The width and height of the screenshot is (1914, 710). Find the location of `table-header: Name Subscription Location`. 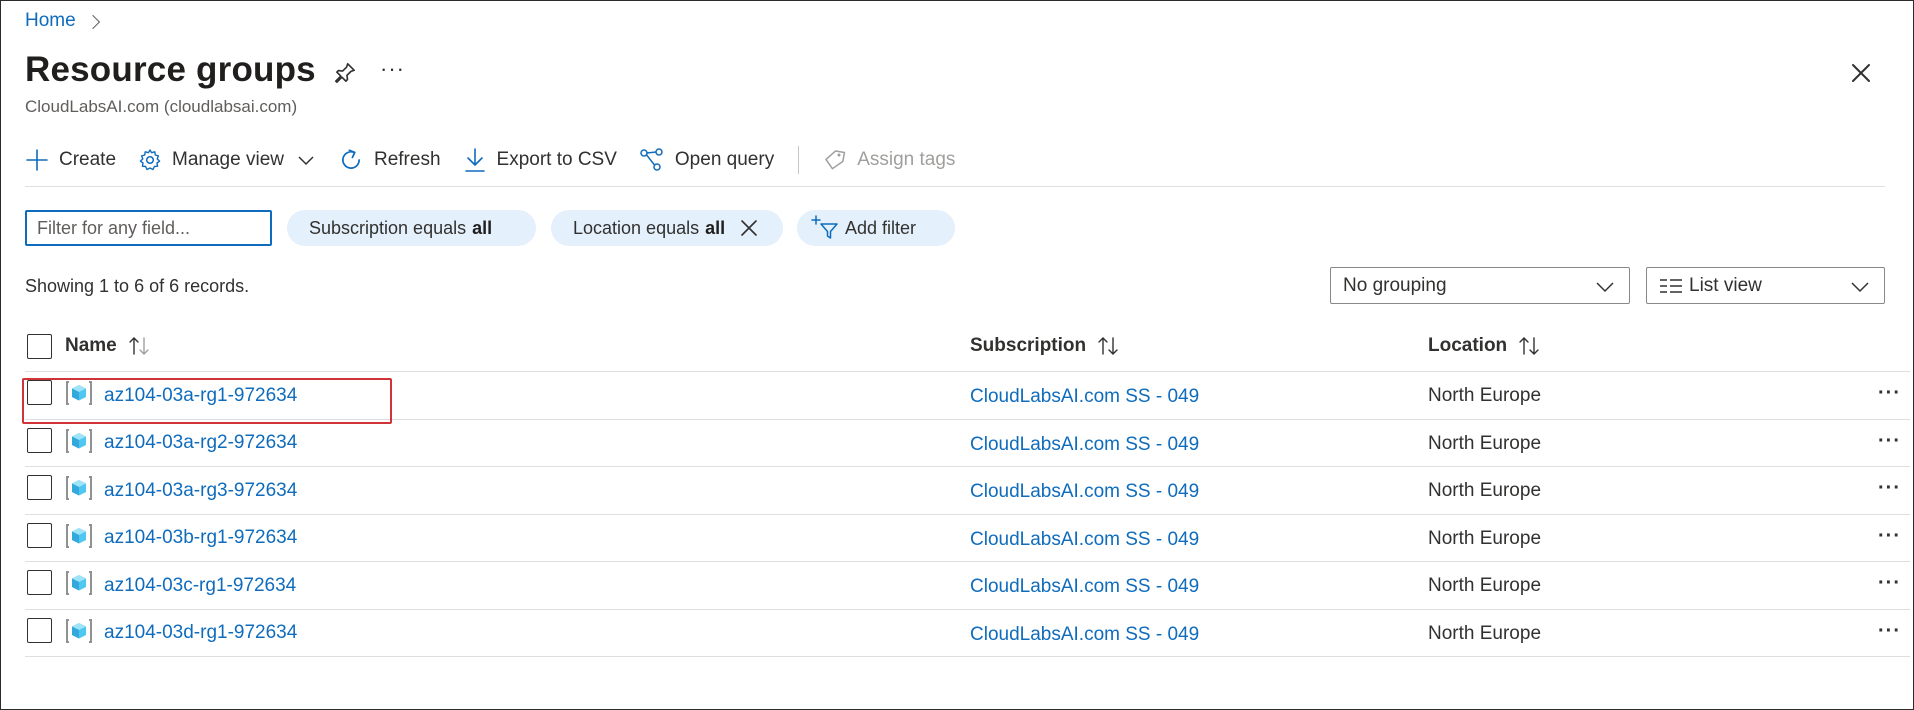

table-header: Name Subscription Location is located at coordinates (967, 347).